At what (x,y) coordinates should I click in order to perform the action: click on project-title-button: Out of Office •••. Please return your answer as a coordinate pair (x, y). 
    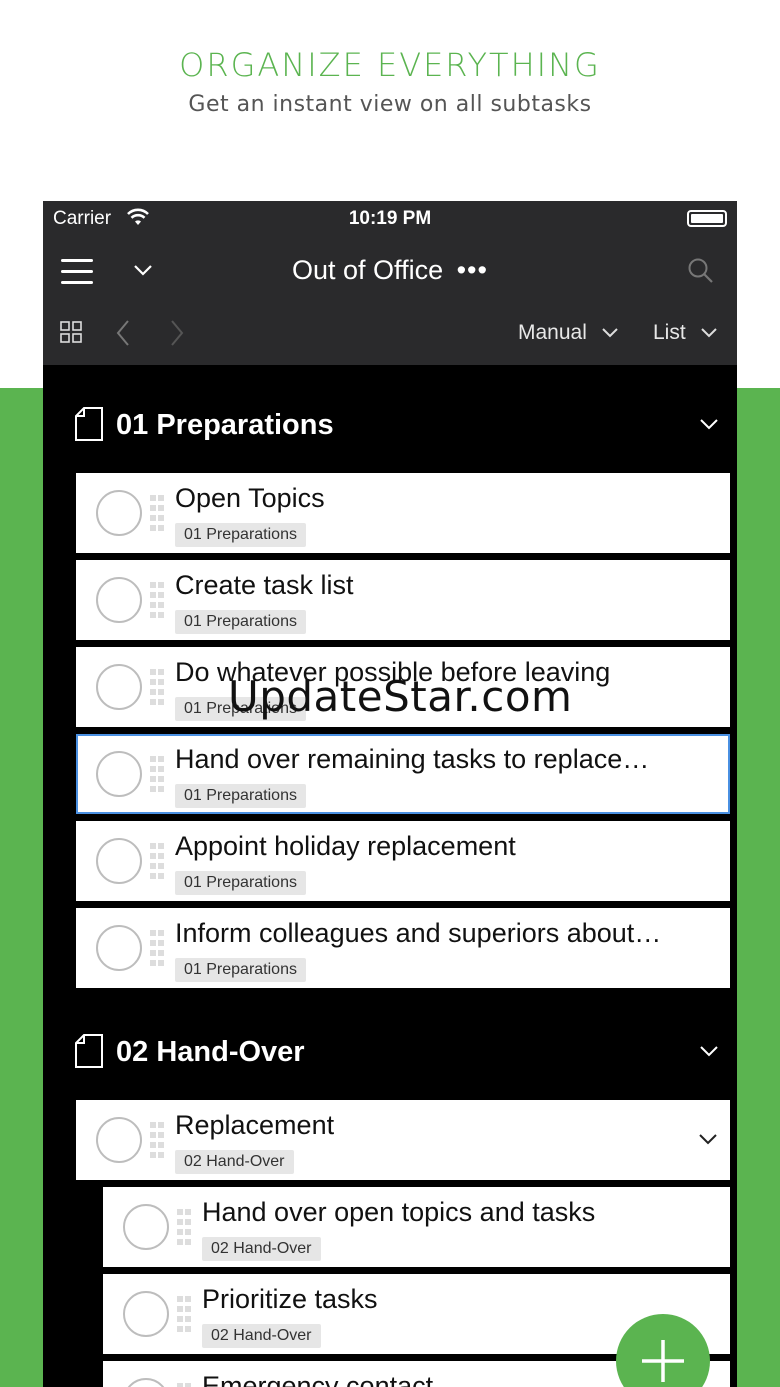
    Looking at the image, I should click on (390, 270).